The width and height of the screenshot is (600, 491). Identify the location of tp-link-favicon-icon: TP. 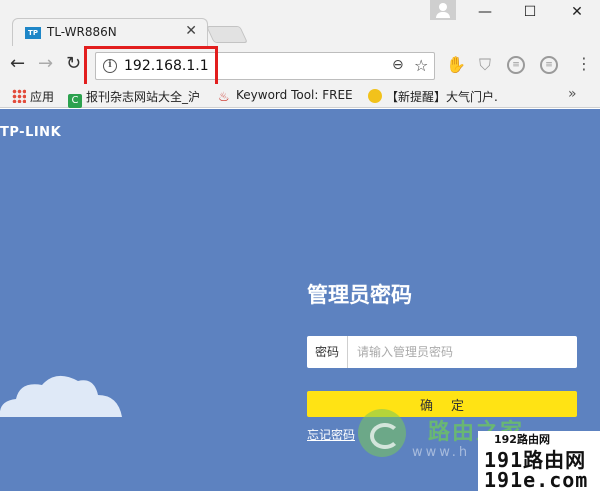
(33, 33).